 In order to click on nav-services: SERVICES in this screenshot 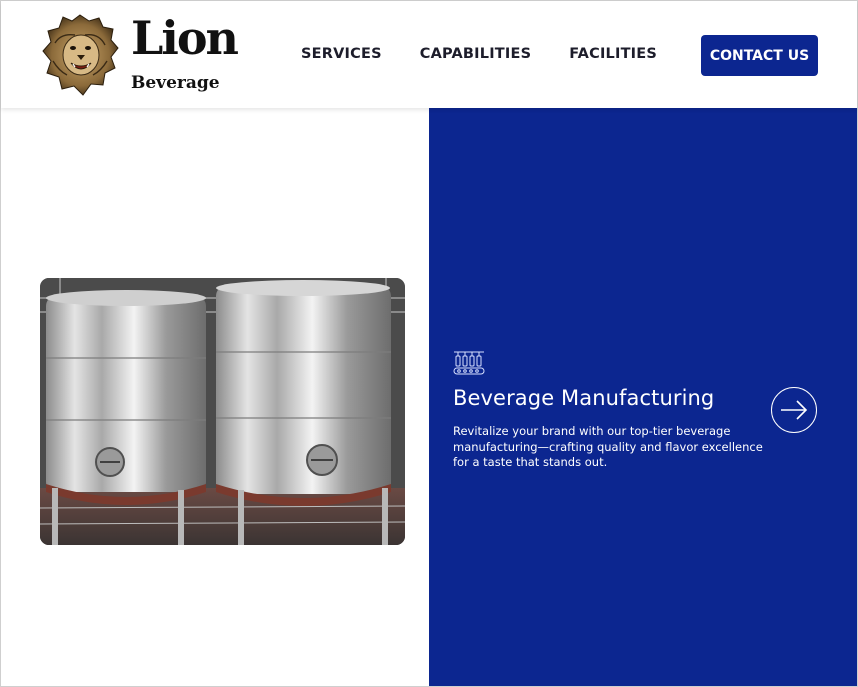, I will do `click(341, 54)`.